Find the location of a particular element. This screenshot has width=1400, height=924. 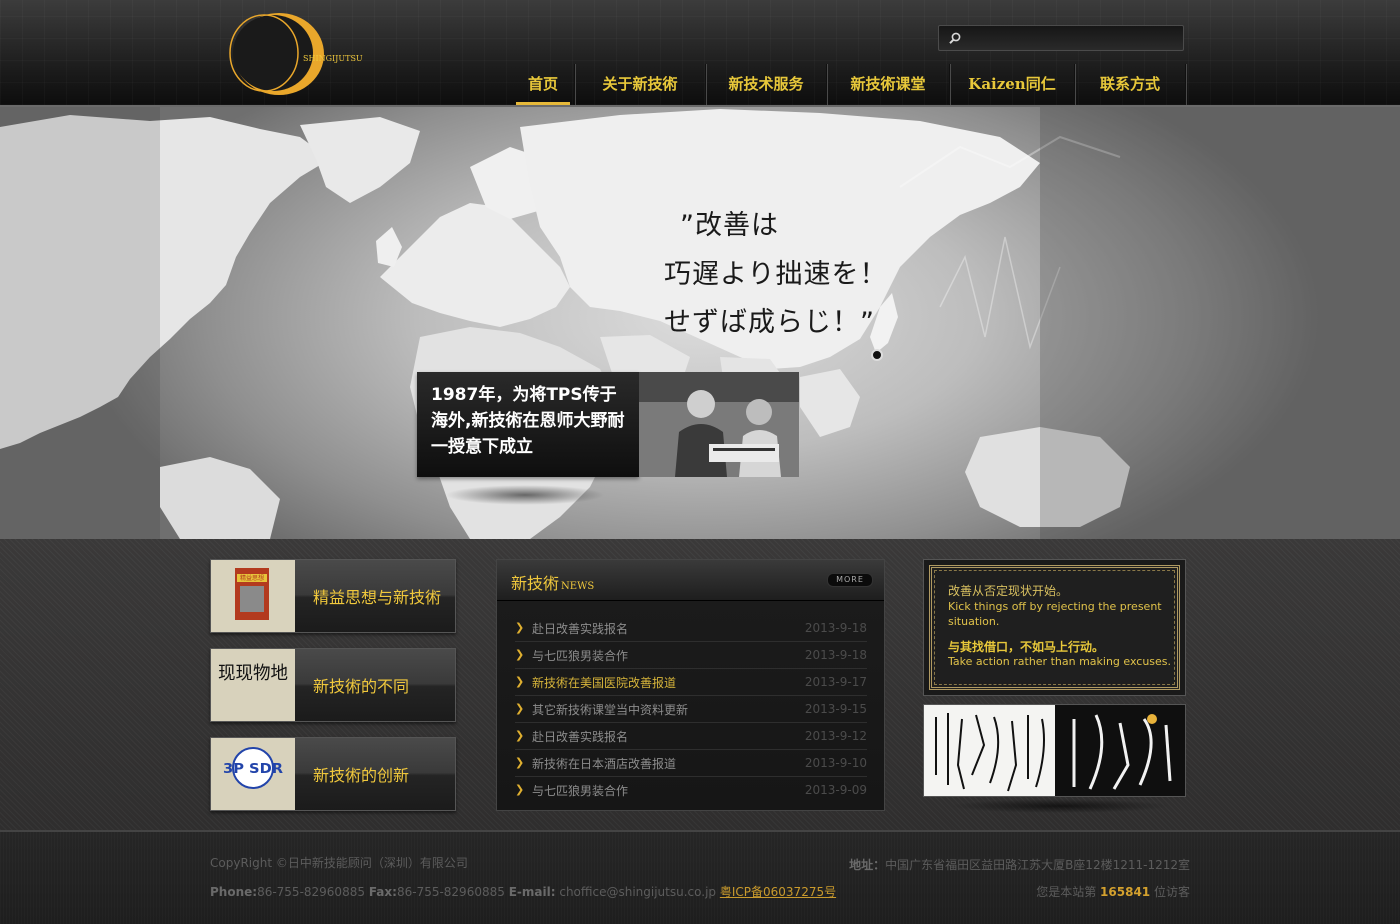

nav-classroom: 新技術课堂 is located at coordinates (888, 84).